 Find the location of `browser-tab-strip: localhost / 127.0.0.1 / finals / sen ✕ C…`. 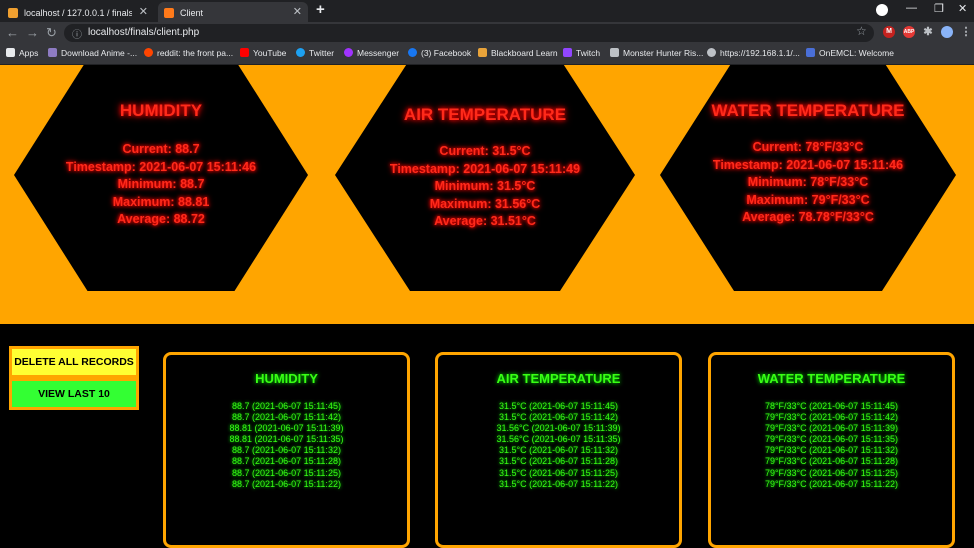

browser-tab-strip: localhost / 127.0.0.1 / finals / sen ✕ C… is located at coordinates (487, 11).